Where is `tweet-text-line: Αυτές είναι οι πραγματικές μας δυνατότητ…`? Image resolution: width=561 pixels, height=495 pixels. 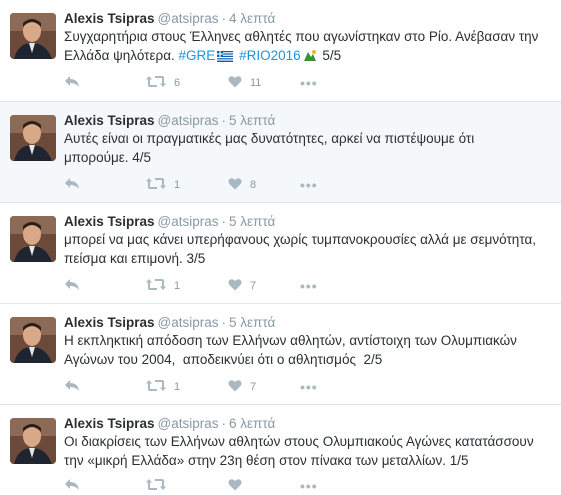 tweet-text-line: Αυτές είναι οι πραγματικές μας δυνατότητ… is located at coordinates (269, 138).